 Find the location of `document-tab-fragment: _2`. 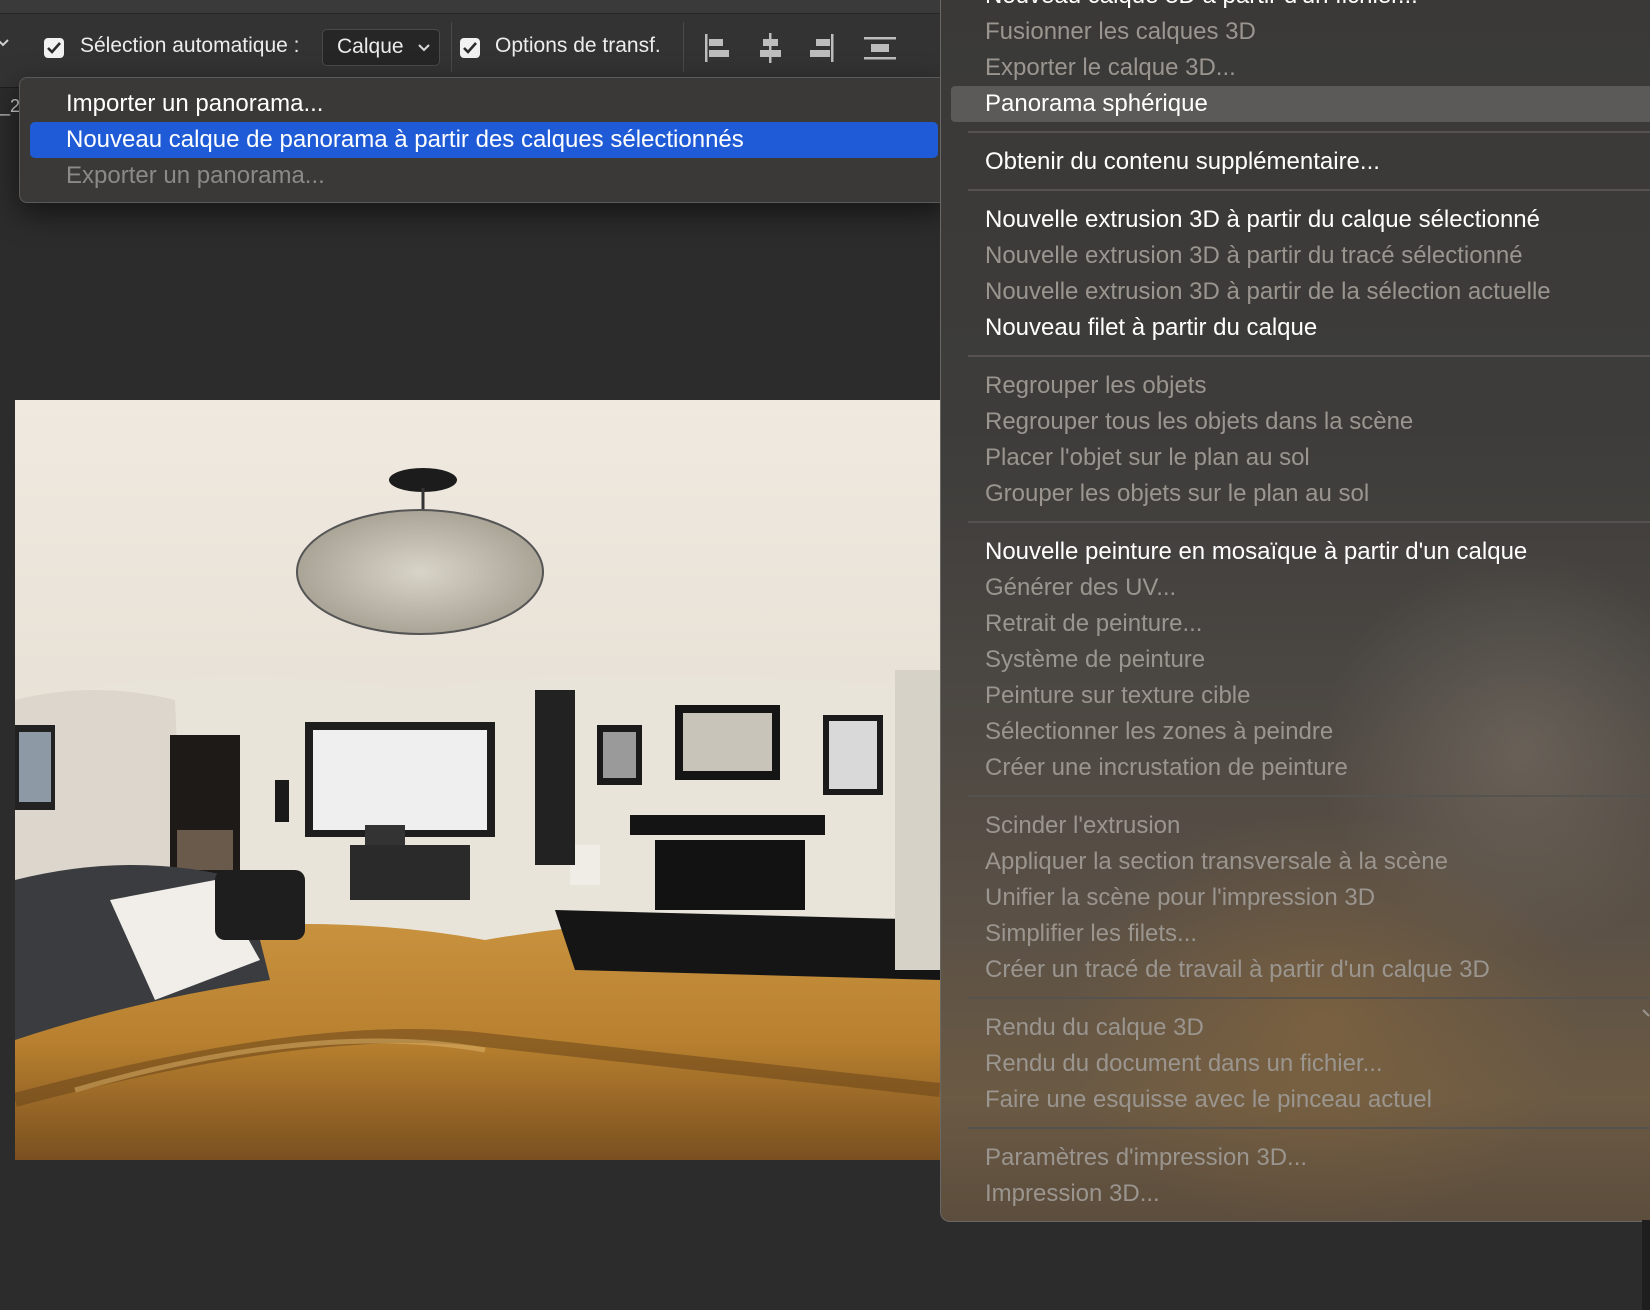

document-tab-fragment: _2 is located at coordinates (10, 106).